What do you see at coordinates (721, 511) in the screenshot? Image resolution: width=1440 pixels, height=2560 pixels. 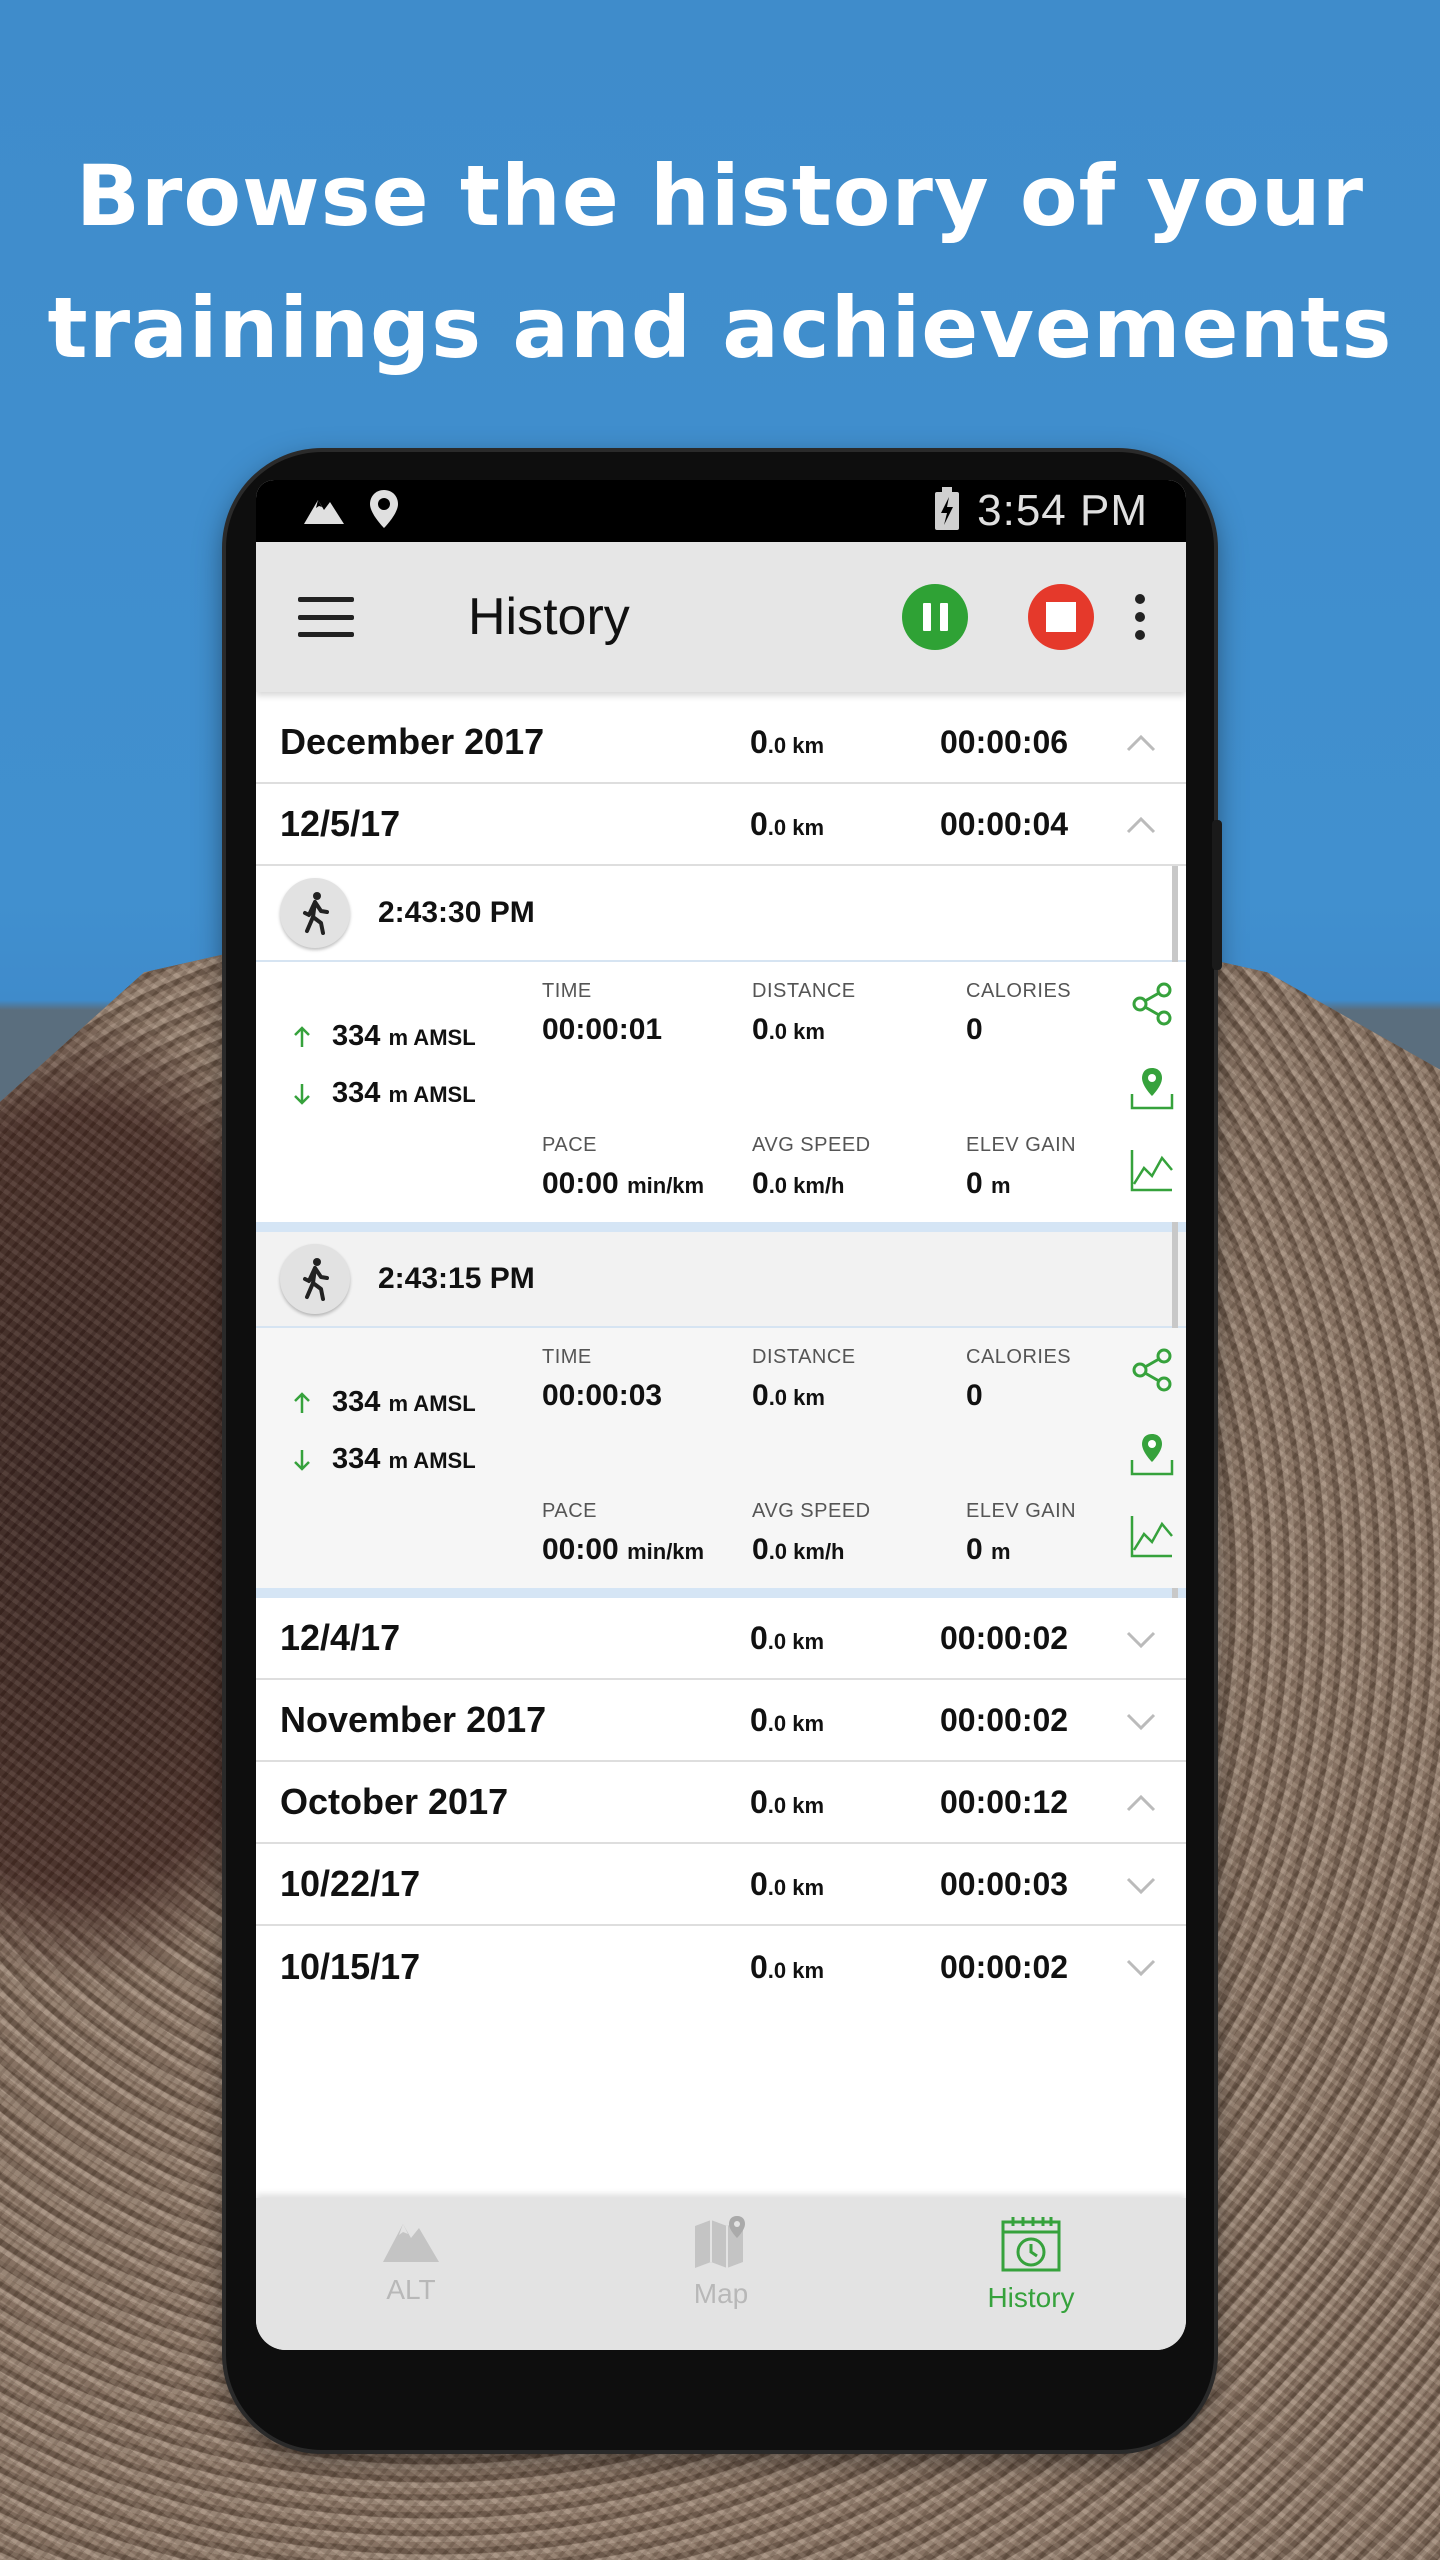 I see `status-bar: 3:54 PM` at bounding box center [721, 511].